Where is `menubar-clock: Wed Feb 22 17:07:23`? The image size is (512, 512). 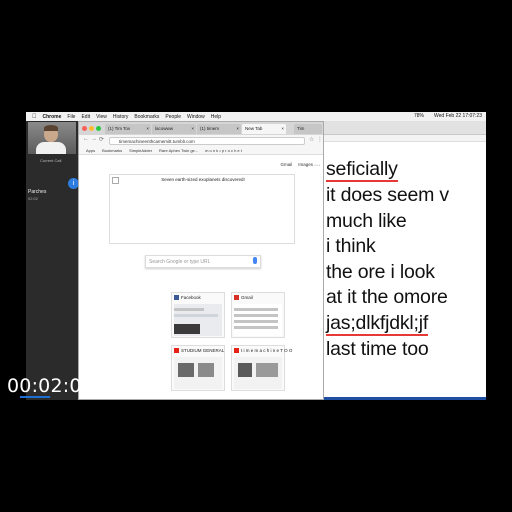 menubar-clock: Wed Feb 22 17:07:23 is located at coordinates (458, 116).